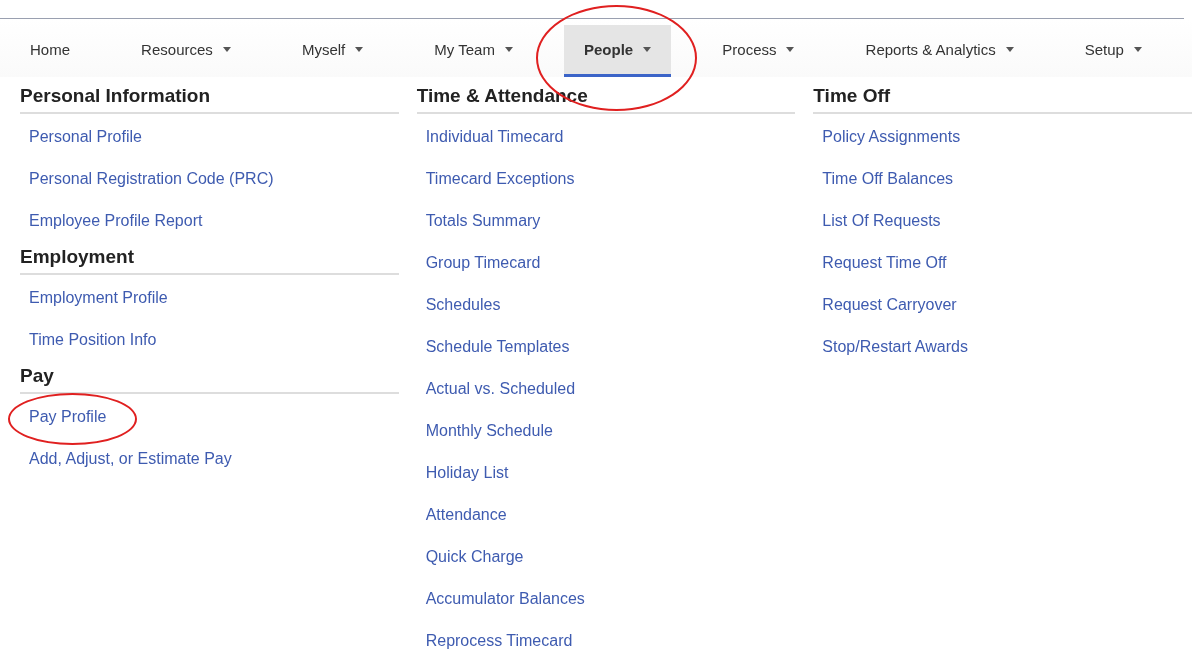  What do you see at coordinates (462, 473) in the screenshot?
I see `menu-link: Holiday List` at bounding box center [462, 473].